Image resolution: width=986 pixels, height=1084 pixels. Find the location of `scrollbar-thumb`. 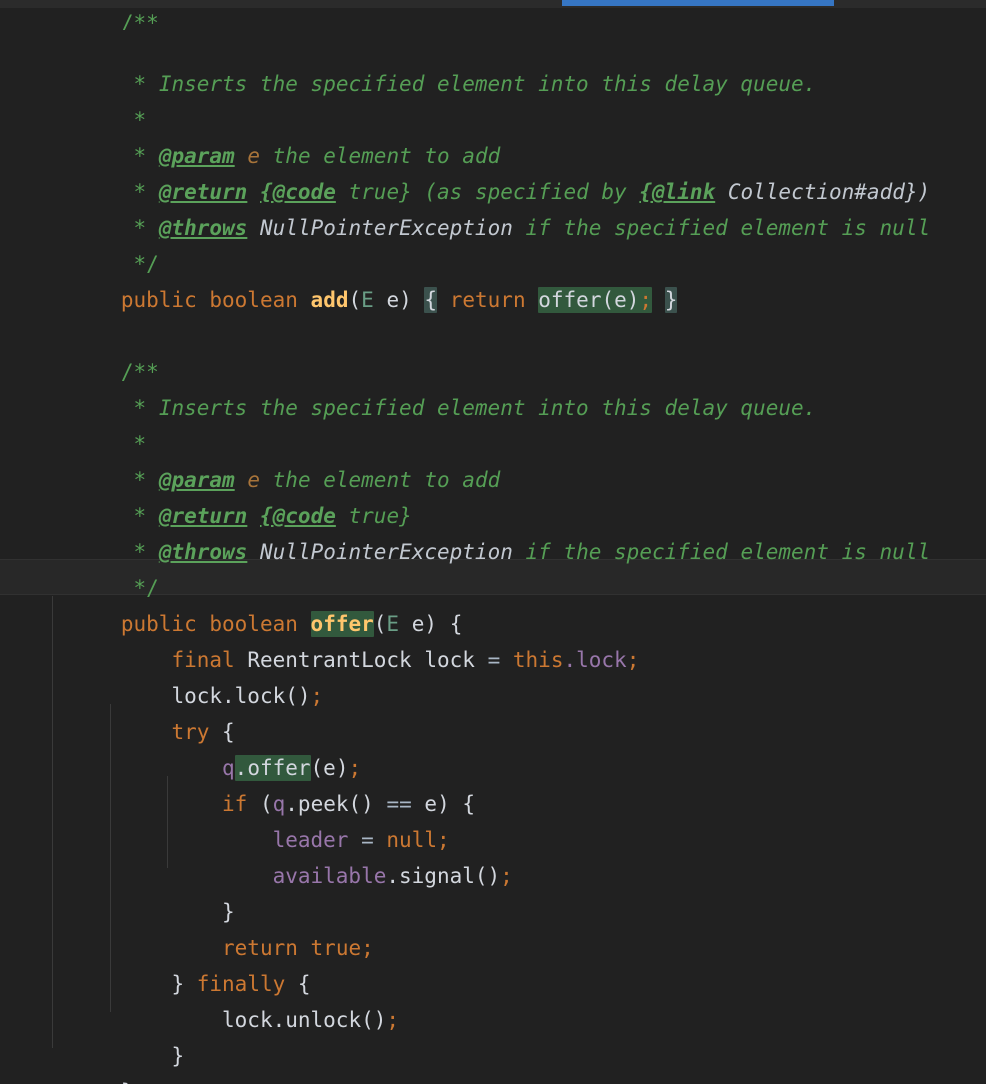

scrollbar-thumb is located at coordinates (698, 3).